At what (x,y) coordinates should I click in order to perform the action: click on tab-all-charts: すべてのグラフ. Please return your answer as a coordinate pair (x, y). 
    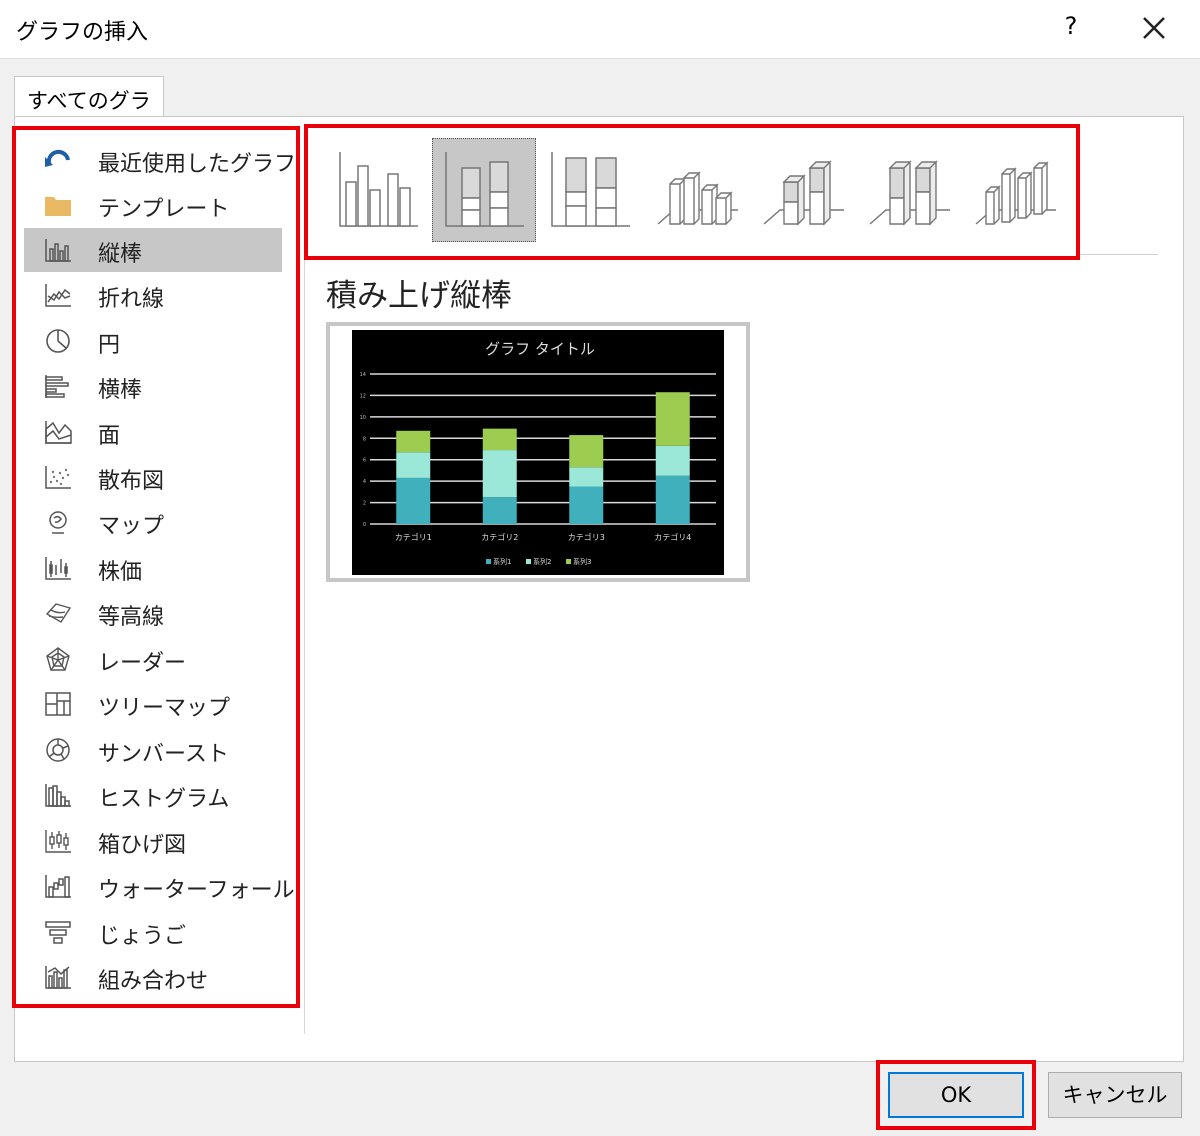
    Looking at the image, I should click on (89, 109).